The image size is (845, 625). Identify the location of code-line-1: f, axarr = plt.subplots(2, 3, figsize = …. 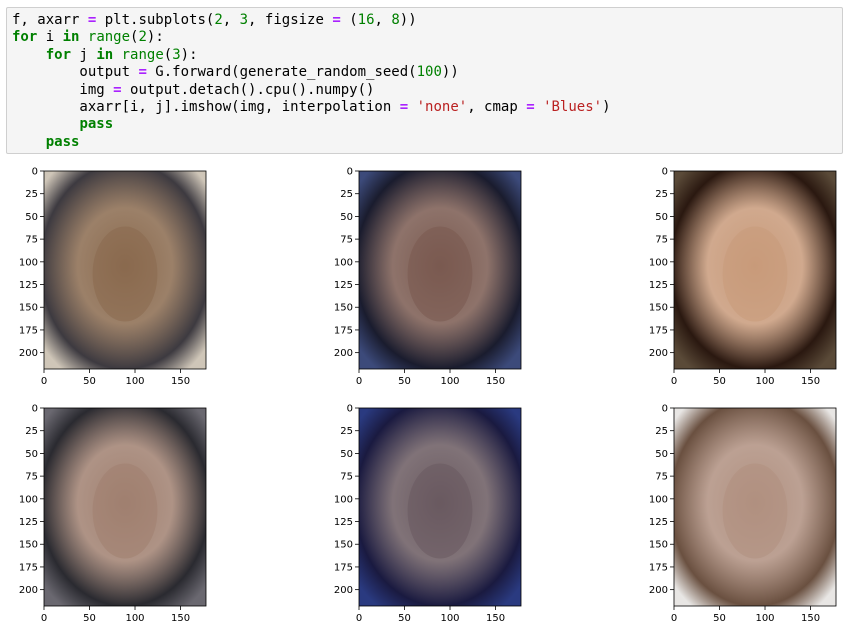
(214, 20).